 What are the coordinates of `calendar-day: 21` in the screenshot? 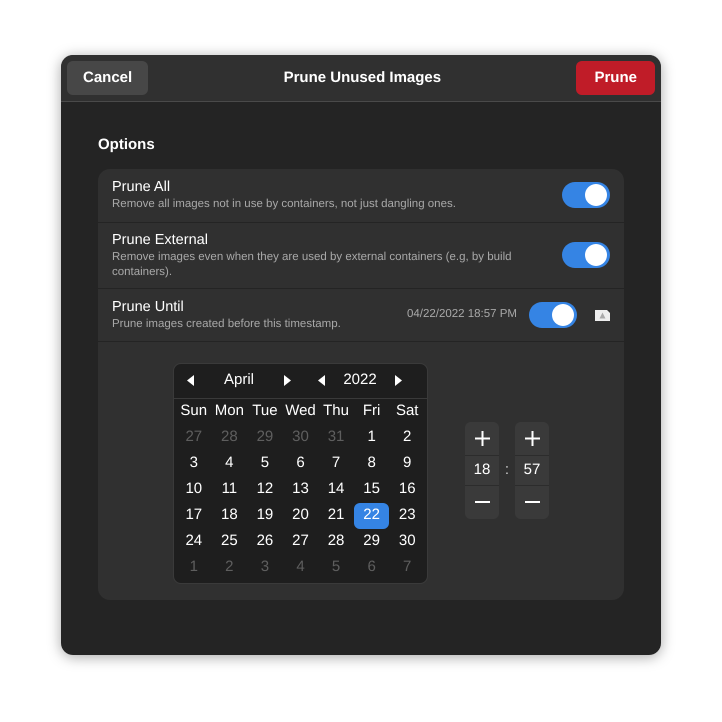 It's located at (336, 515).